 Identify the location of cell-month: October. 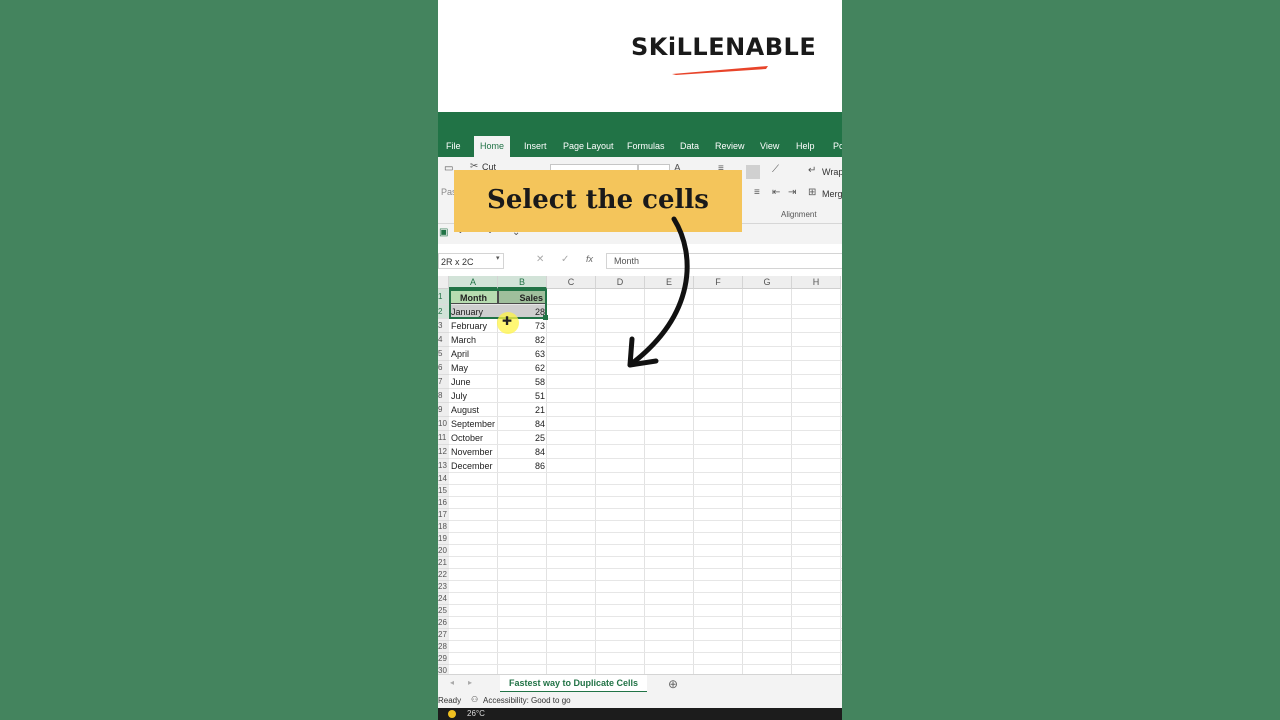
(473, 438).